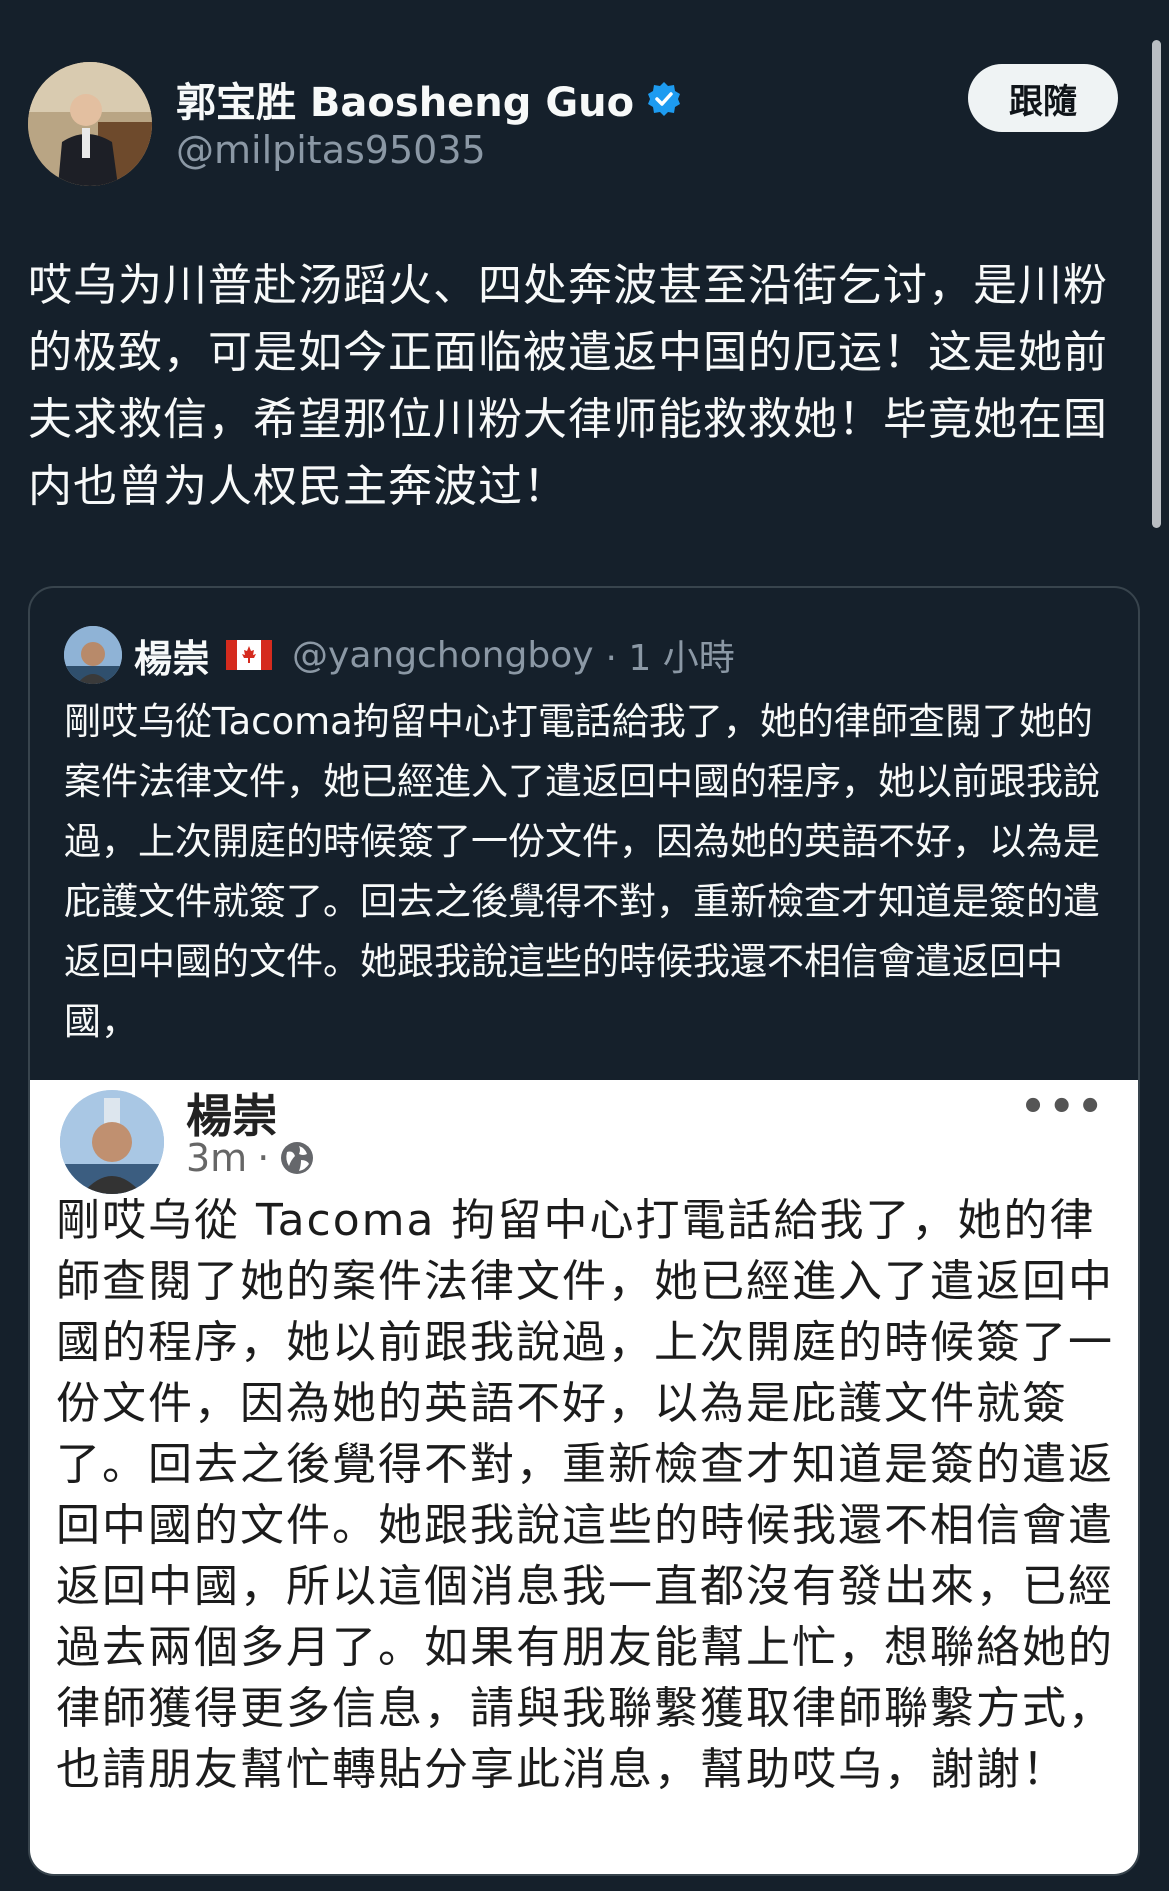 The width and height of the screenshot is (1169, 1891). What do you see at coordinates (250, 1158) in the screenshot?
I see `embedded-post-meta: 3m ·` at bounding box center [250, 1158].